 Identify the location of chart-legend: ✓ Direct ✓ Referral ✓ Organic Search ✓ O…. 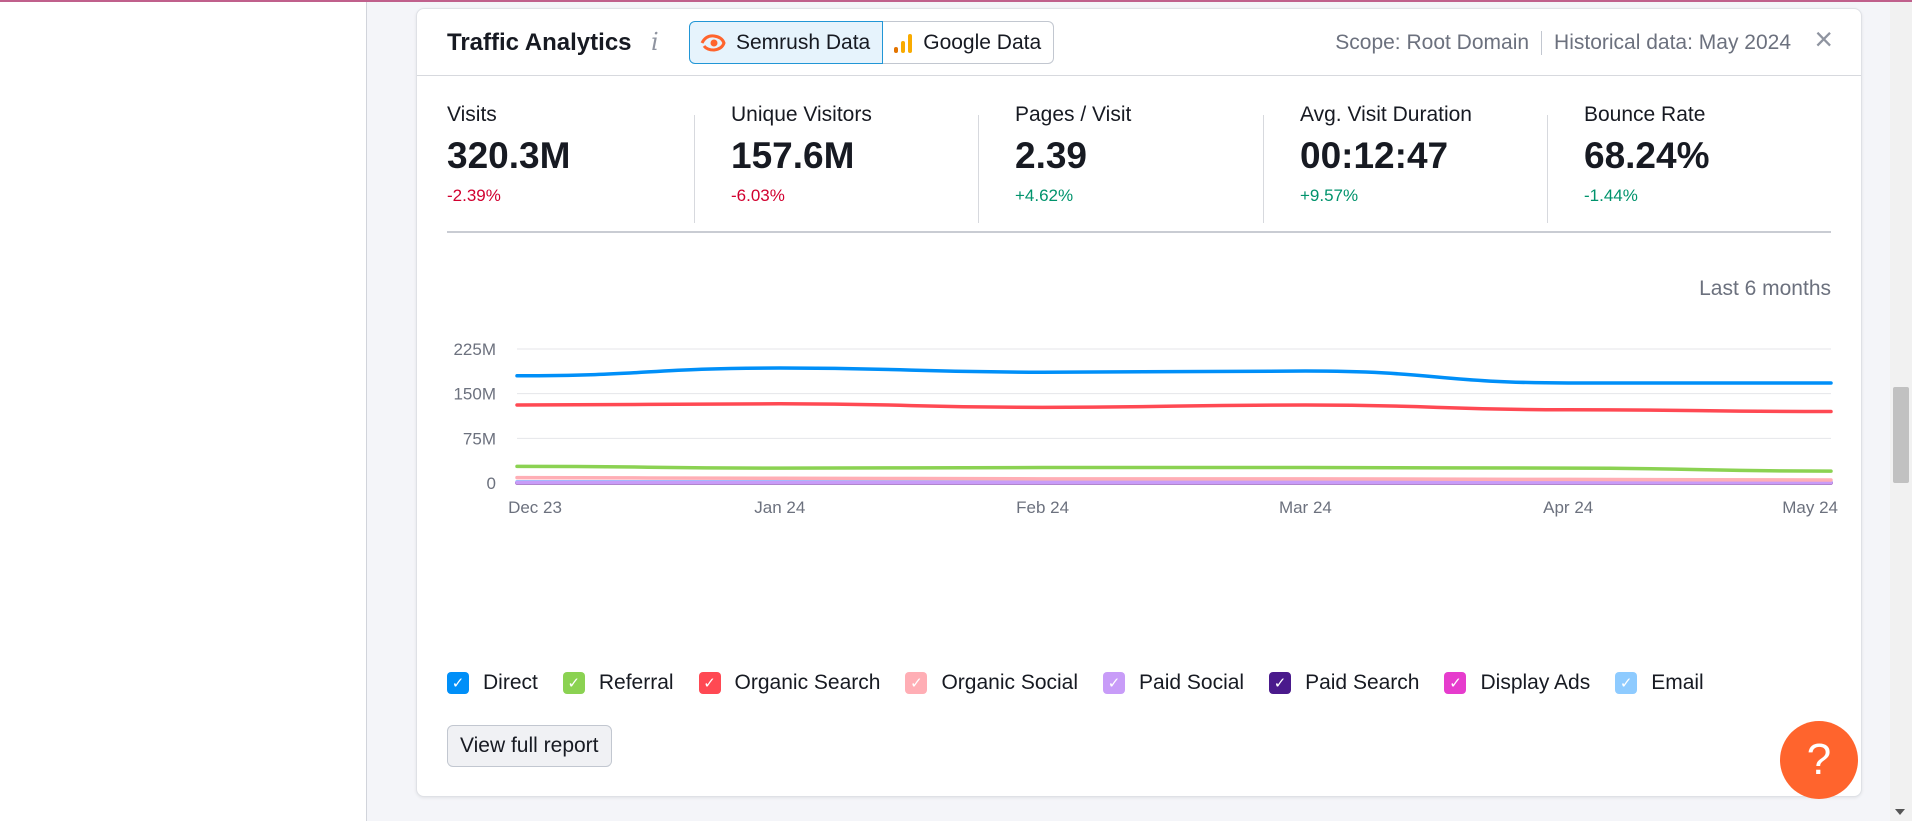
(1088, 683).